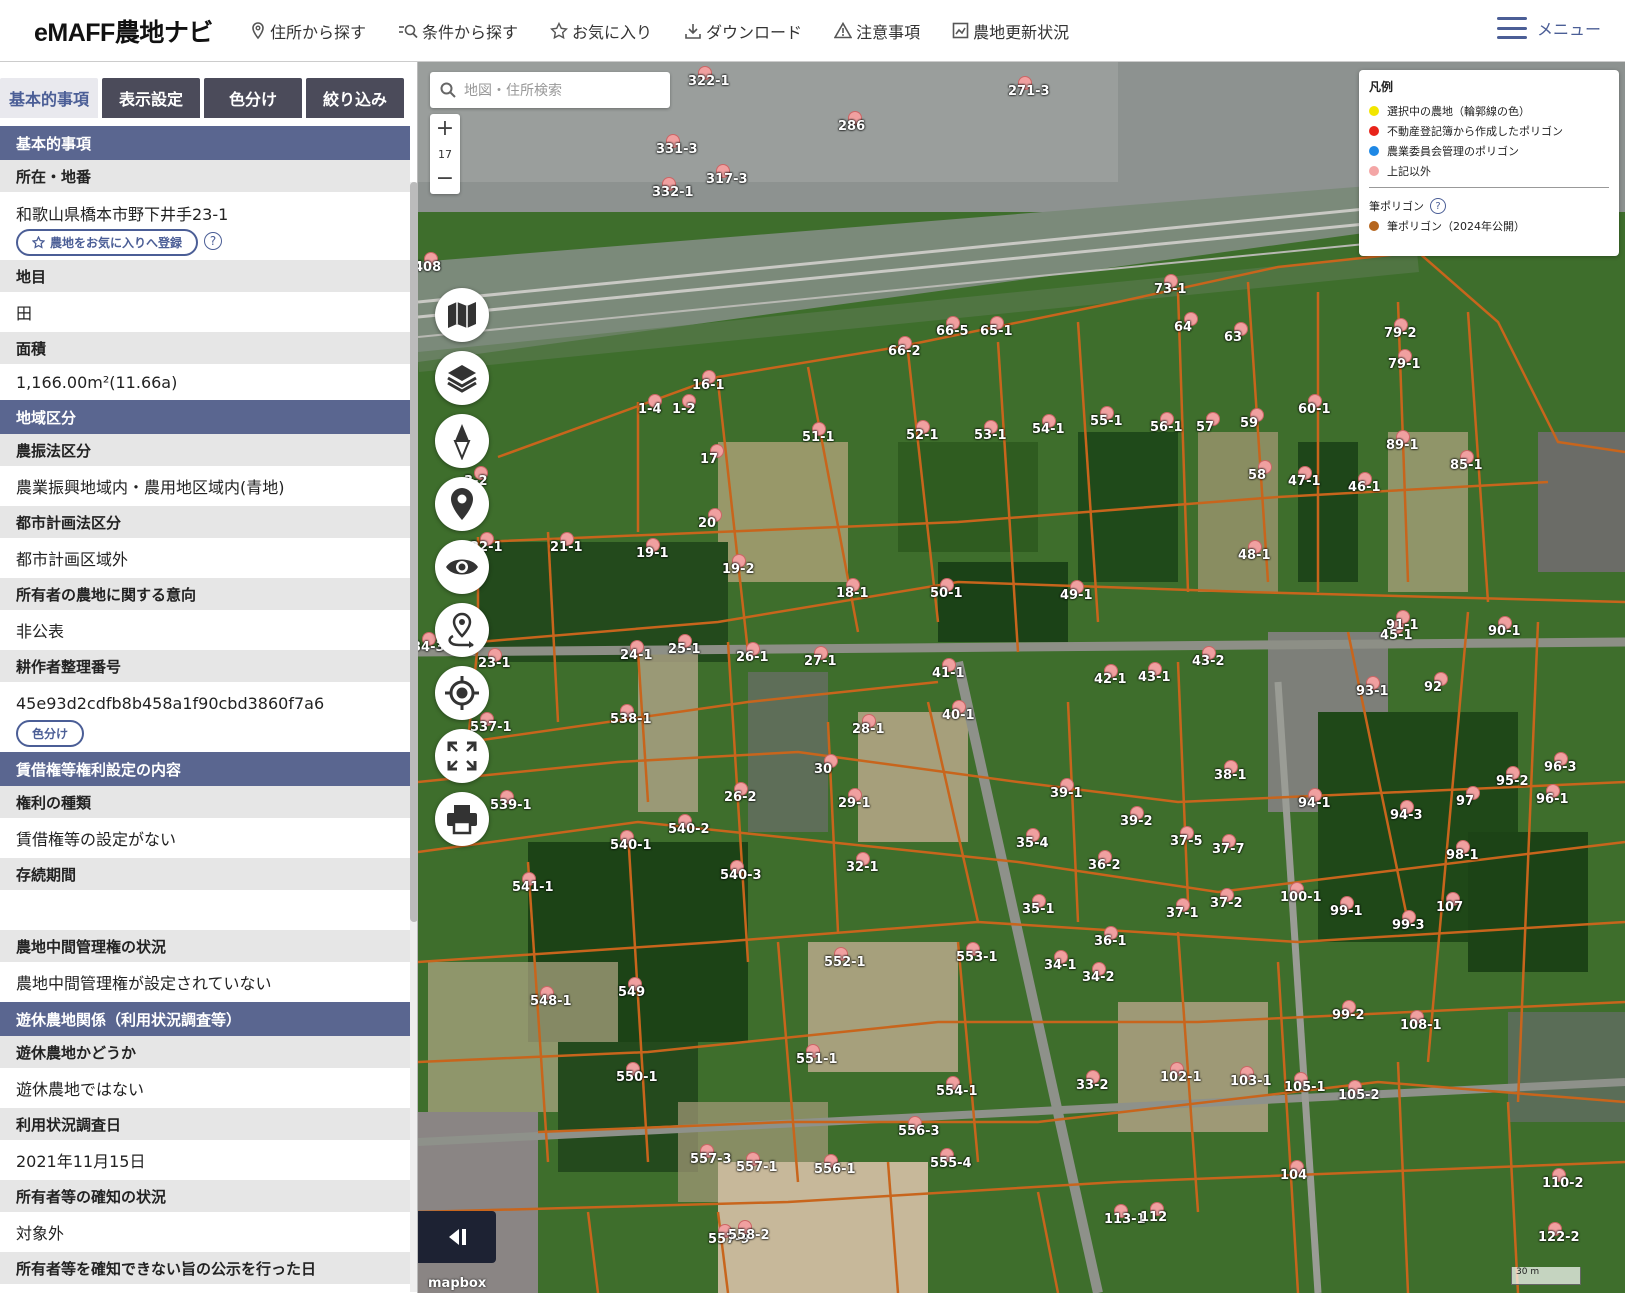  I want to click on parcel-label: 541-1, so click(533, 887).